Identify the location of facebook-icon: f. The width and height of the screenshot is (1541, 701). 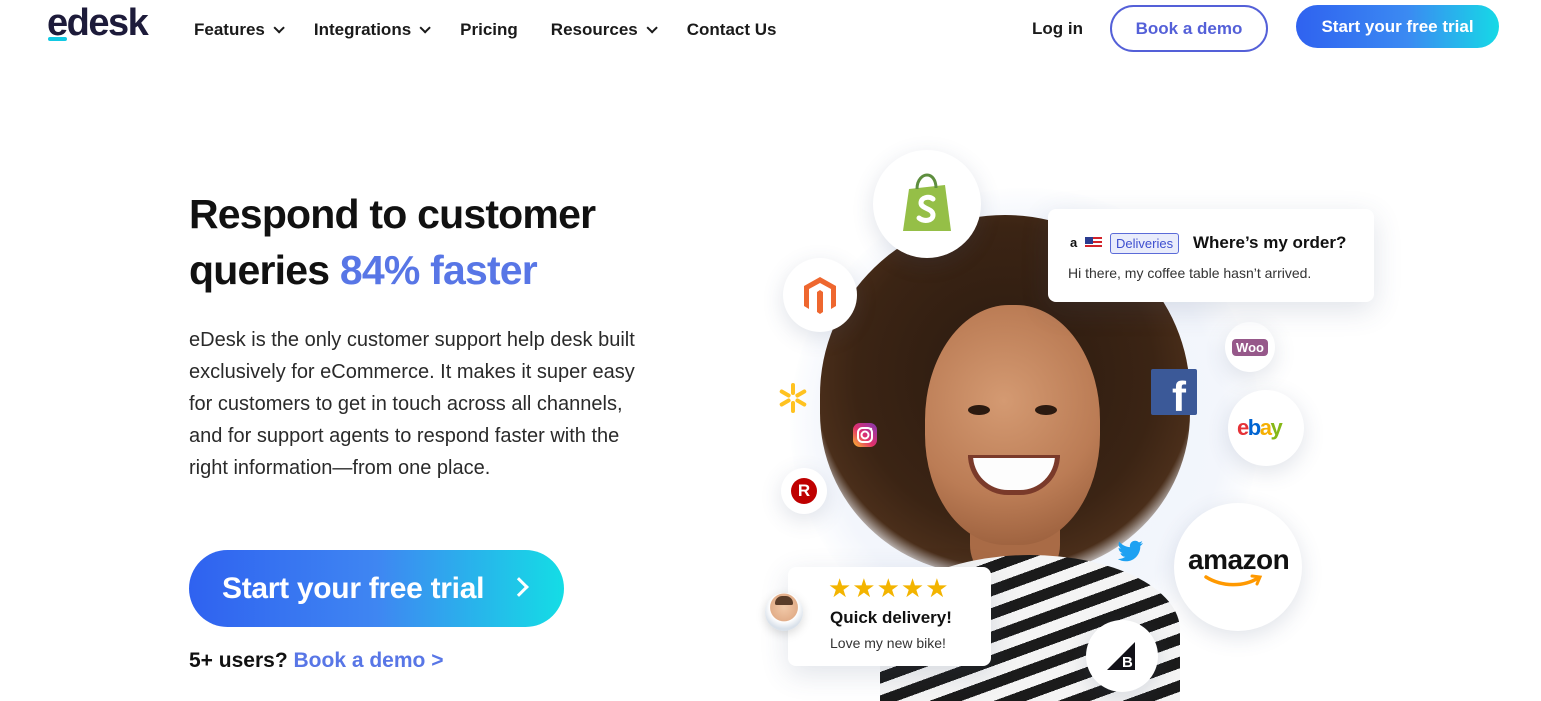
(1179, 394).